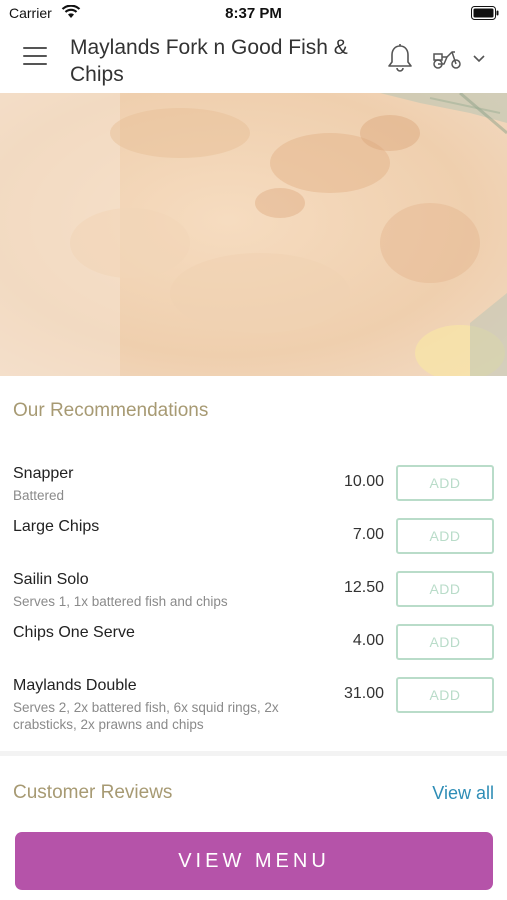  Describe the element at coordinates (43, 473) in the screenshot. I see `item-name: Snapper` at that location.